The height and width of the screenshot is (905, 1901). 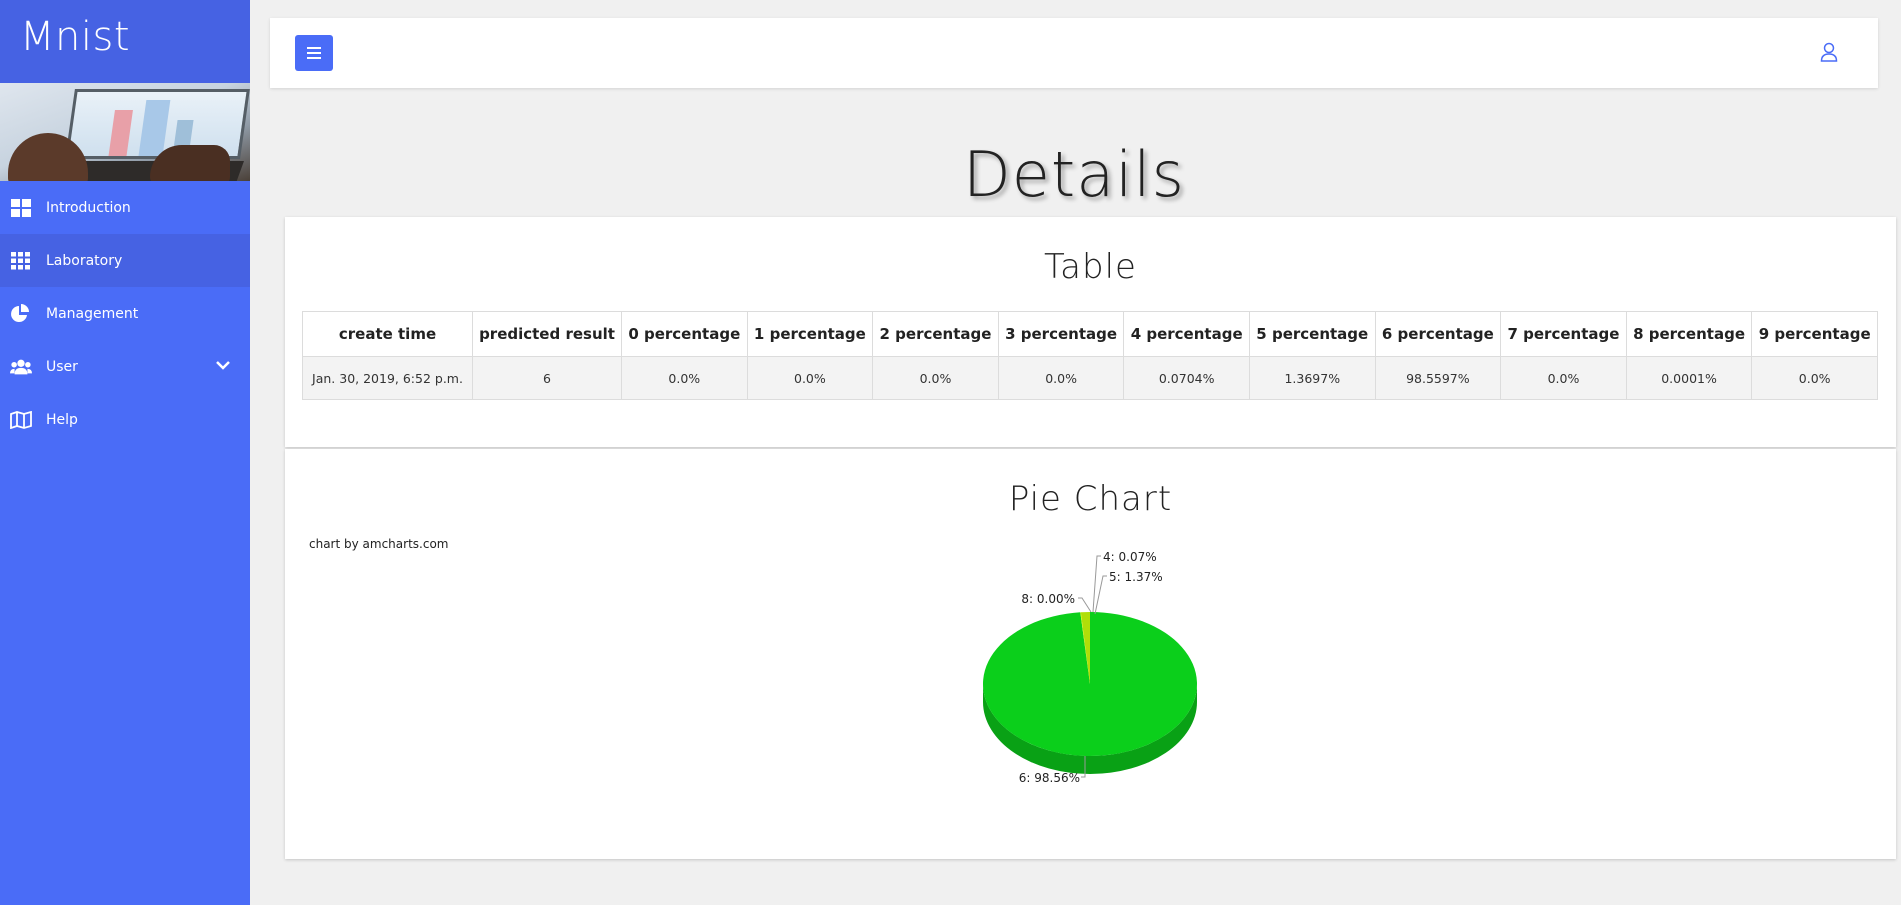 What do you see at coordinates (125, 452) in the screenshot?
I see `sidebar: Mnist Introduction Laboratory Management` at bounding box center [125, 452].